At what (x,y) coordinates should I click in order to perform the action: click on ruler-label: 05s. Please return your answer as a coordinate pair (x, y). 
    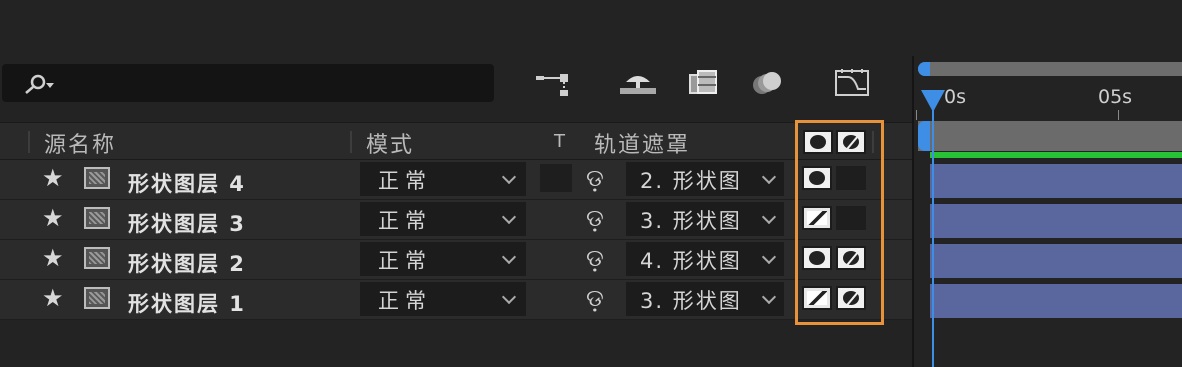
    Looking at the image, I should click on (1115, 97).